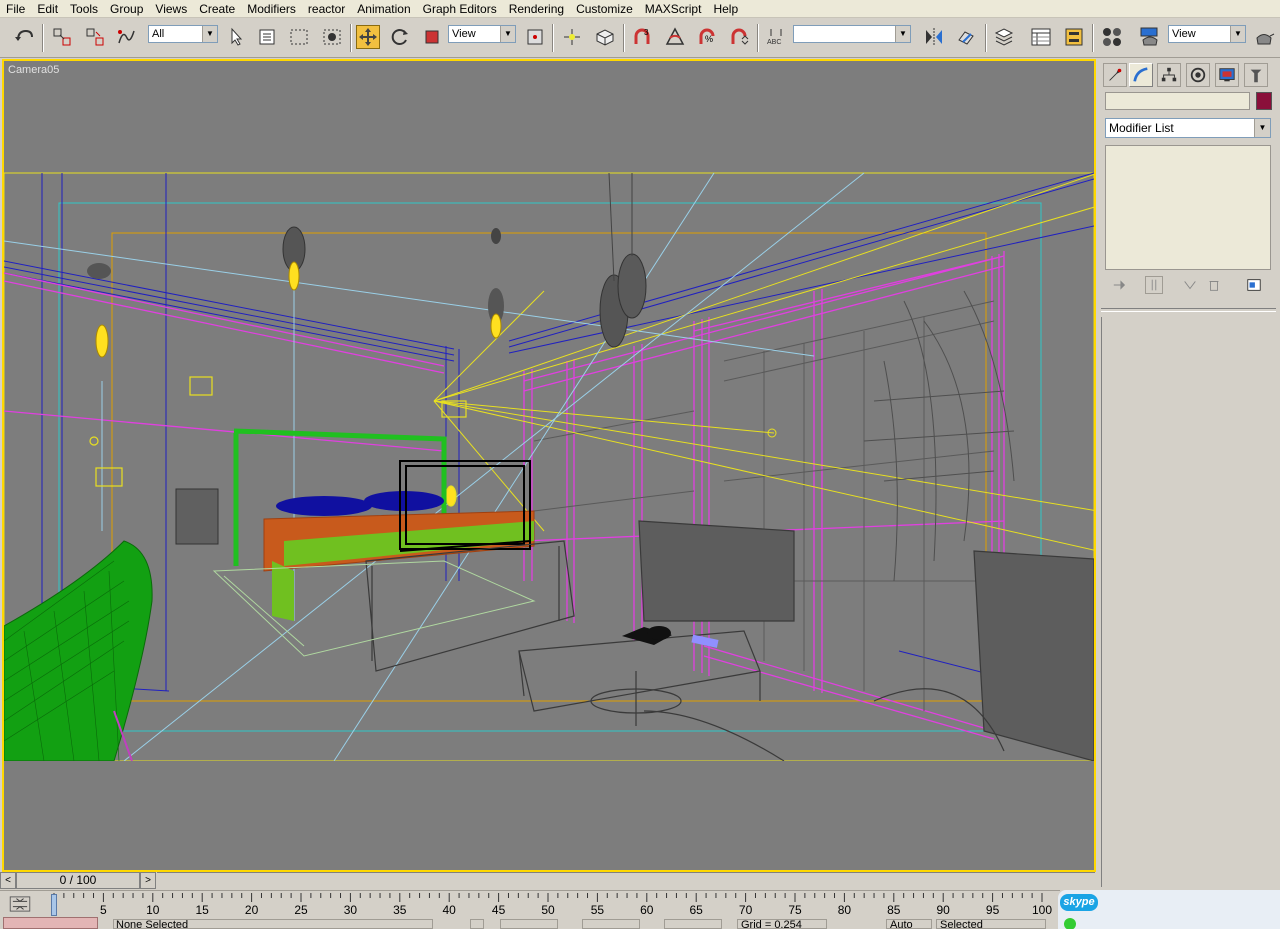  I want to click on ruler-tick-label: 45, so click(498, 910).